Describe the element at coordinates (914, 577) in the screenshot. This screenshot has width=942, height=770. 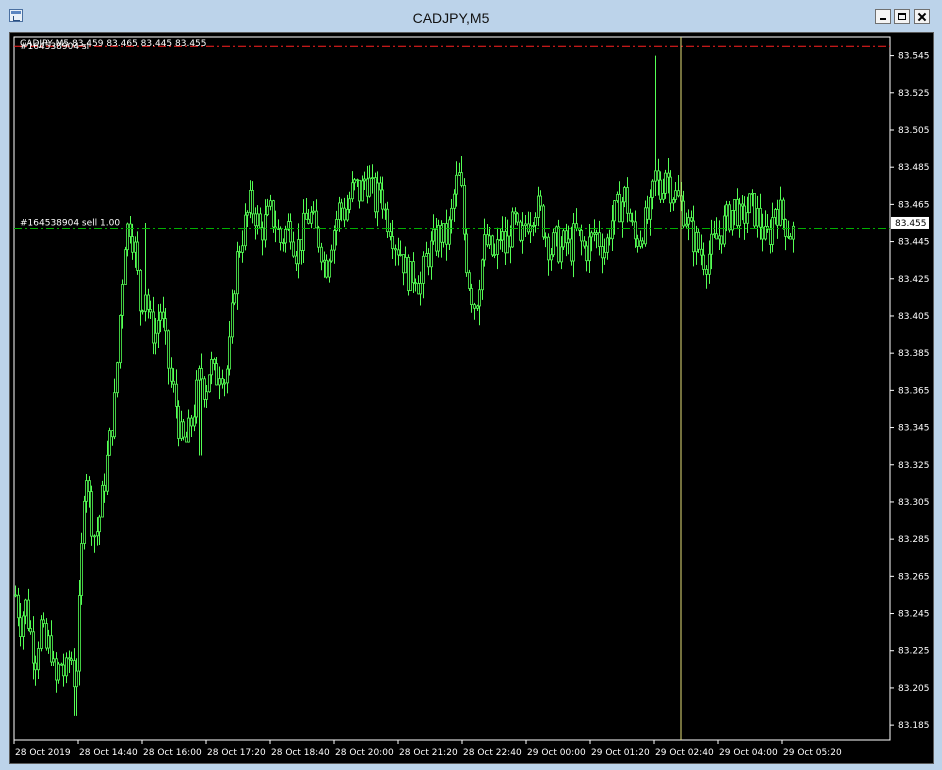
I see `y-tick-label: 83.265` at that location.